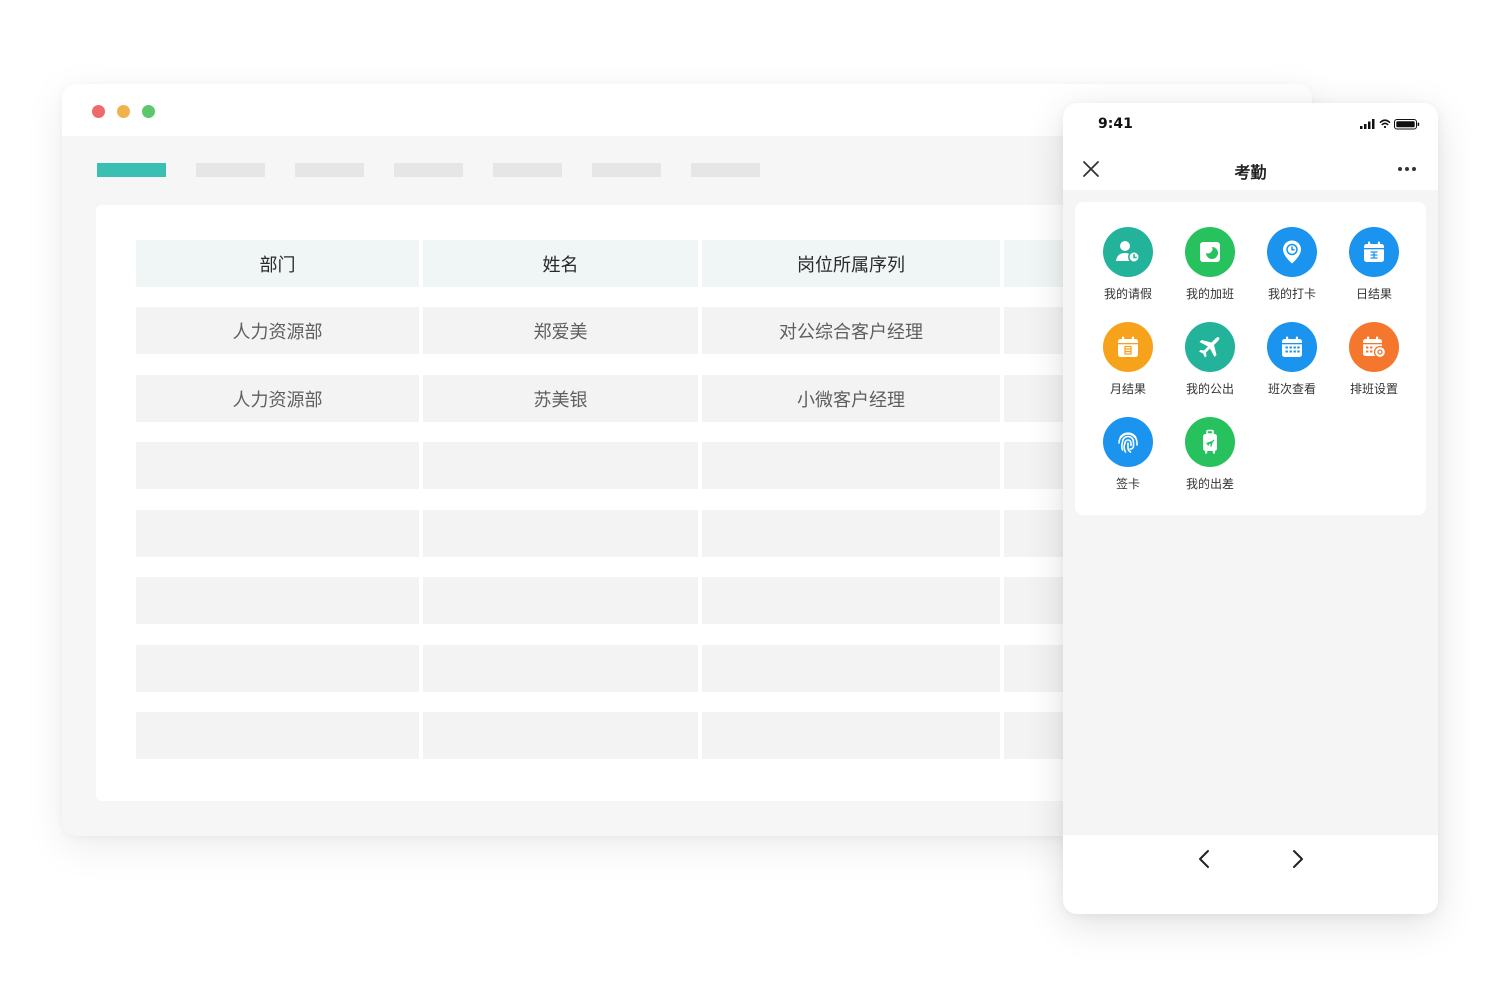 This screenshot has height=1001, width=1501. Describe the element at coordinates (1127, 484) in the screenshot. I see `app-label: 签卡` at that location.